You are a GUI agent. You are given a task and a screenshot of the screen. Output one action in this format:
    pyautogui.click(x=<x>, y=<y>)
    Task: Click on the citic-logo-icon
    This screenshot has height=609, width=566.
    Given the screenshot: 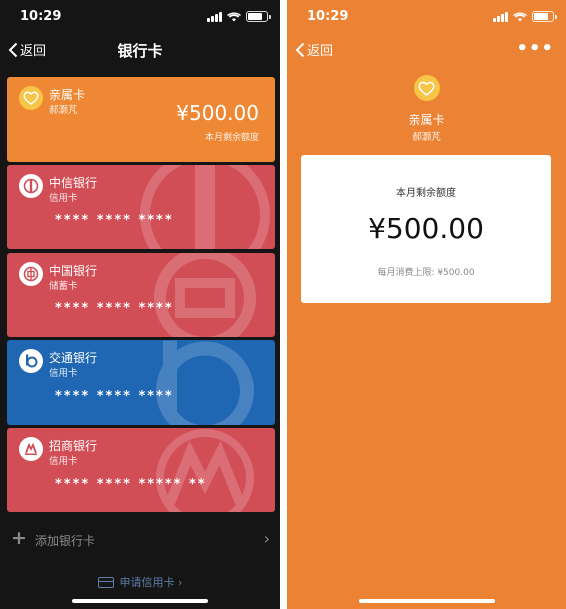 What is the action you would take?
    pyautogui.click(x=31, y=186)
    